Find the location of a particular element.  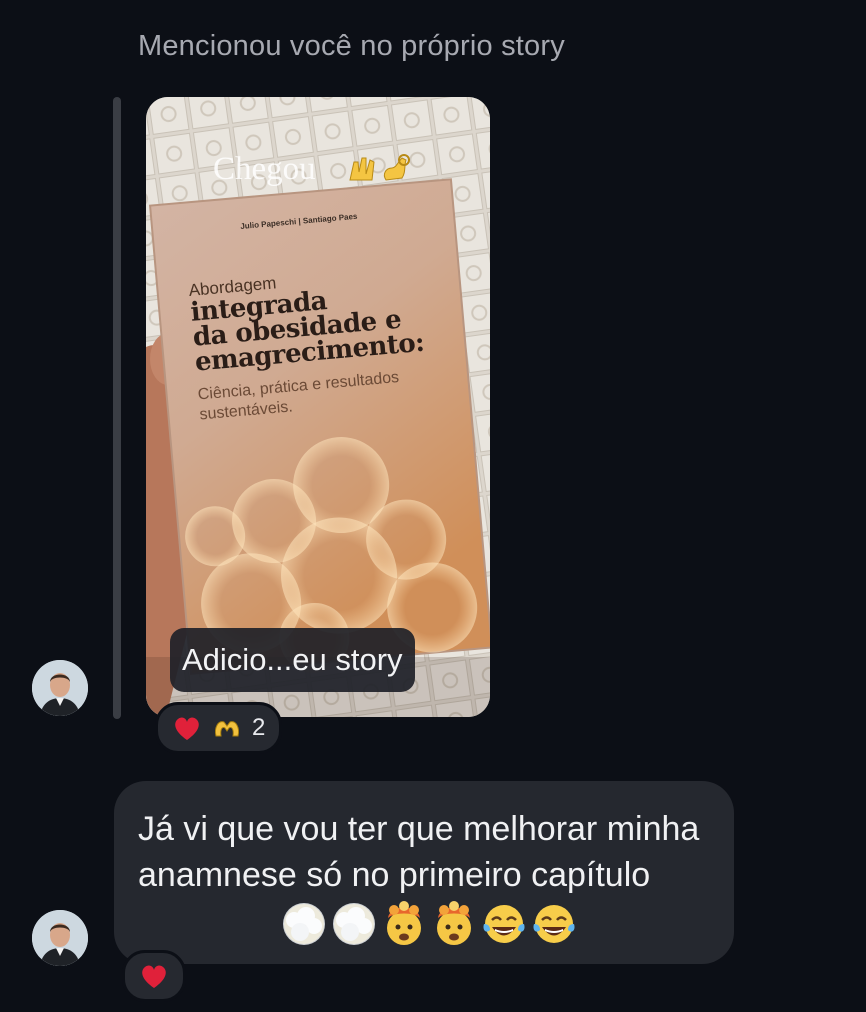

heart-hands-icon is located at coordinates (227, 729).